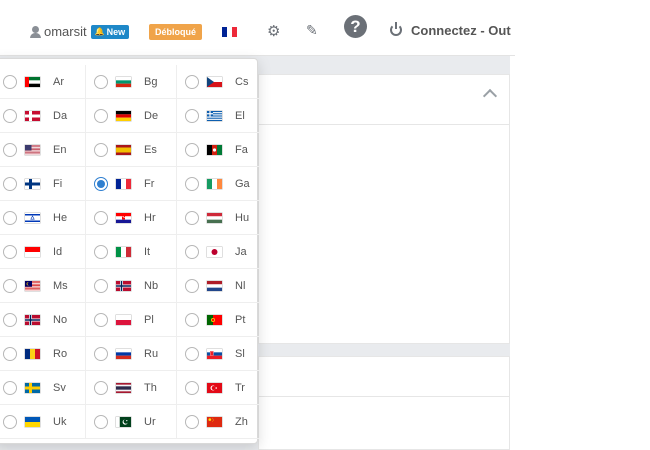 The height and width of the screenshot is (450, 650). What do you see at coordinates (131, 150) in the screenshot?
I see `language-option: Es` at bounding box center [131, 150].